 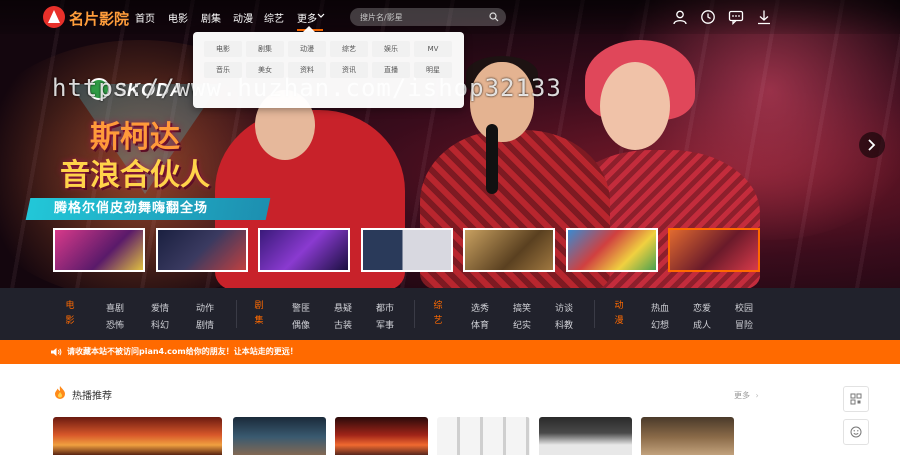 What do you see at coordinates (301, 324) in the screenshot?
I see `category-link: 偶像` at bounding box center [301, 324].